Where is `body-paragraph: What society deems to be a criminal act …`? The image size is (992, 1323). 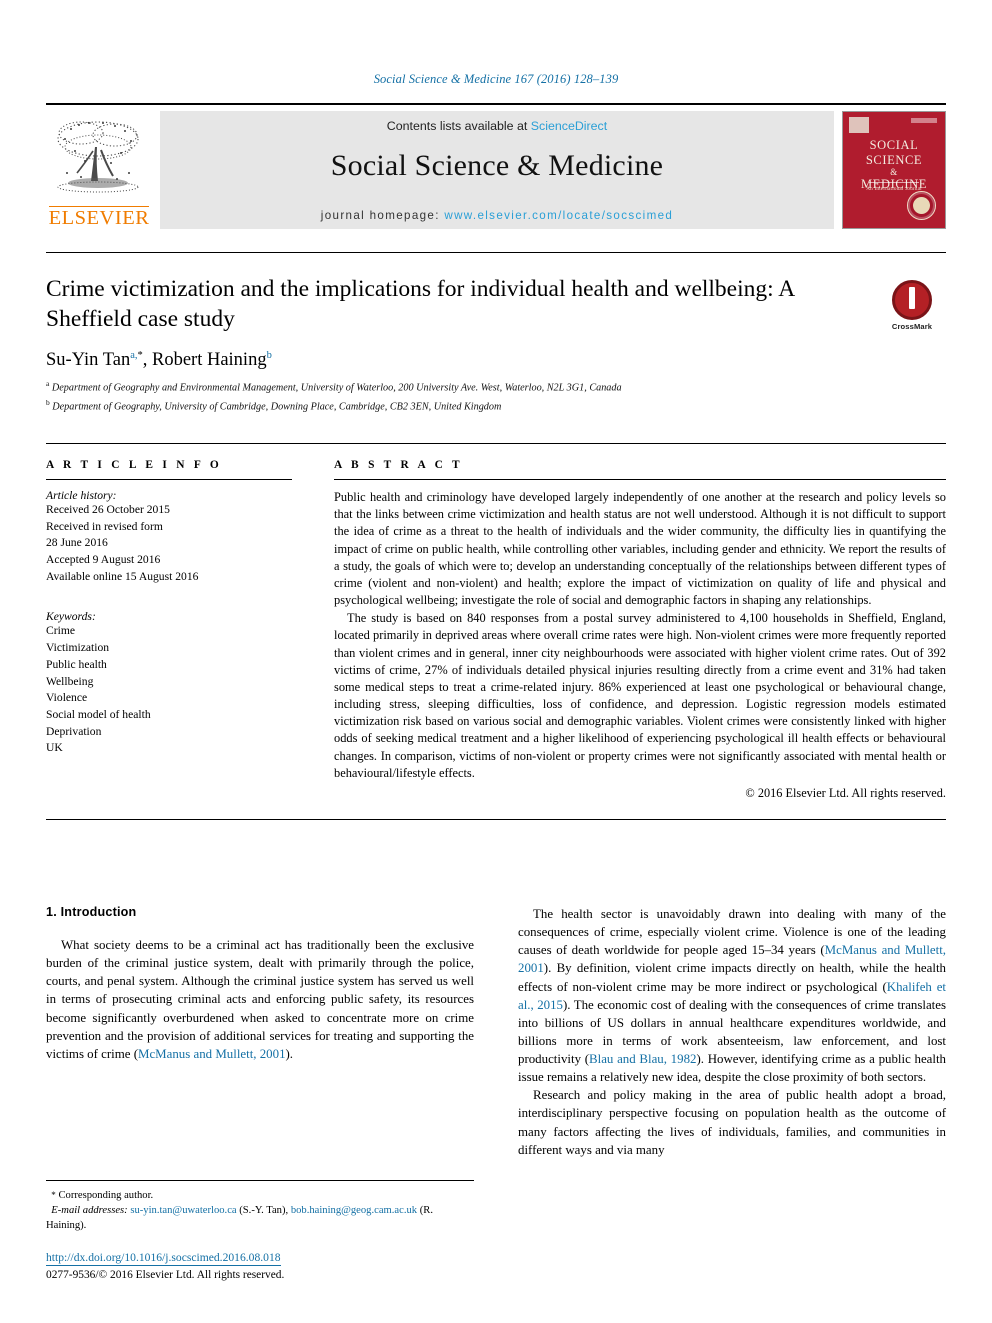 body-paragraph: What society deems to be a criminal act … is located at coordinates (260, 999).